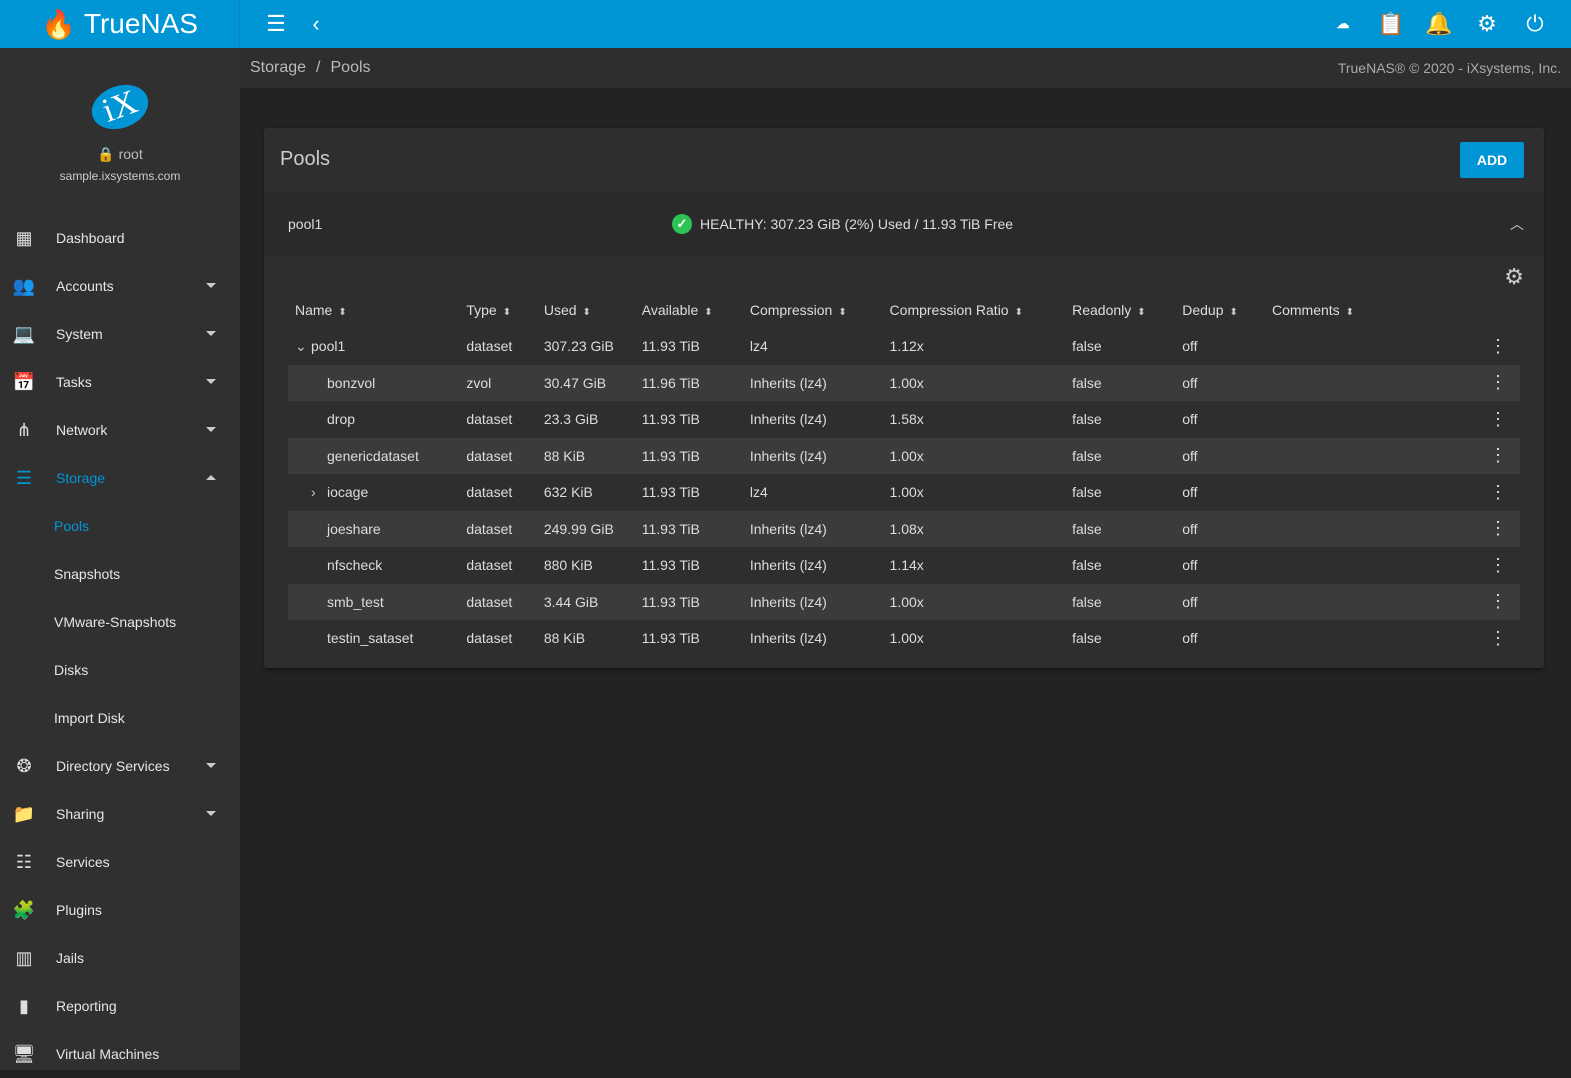 The width and height of the screenshot is (1571, 1078). What do you see at coordinates (24, 909) in the screenshot?
I see `puzzle-icon: 🧩` at bounding box center [24, 909].